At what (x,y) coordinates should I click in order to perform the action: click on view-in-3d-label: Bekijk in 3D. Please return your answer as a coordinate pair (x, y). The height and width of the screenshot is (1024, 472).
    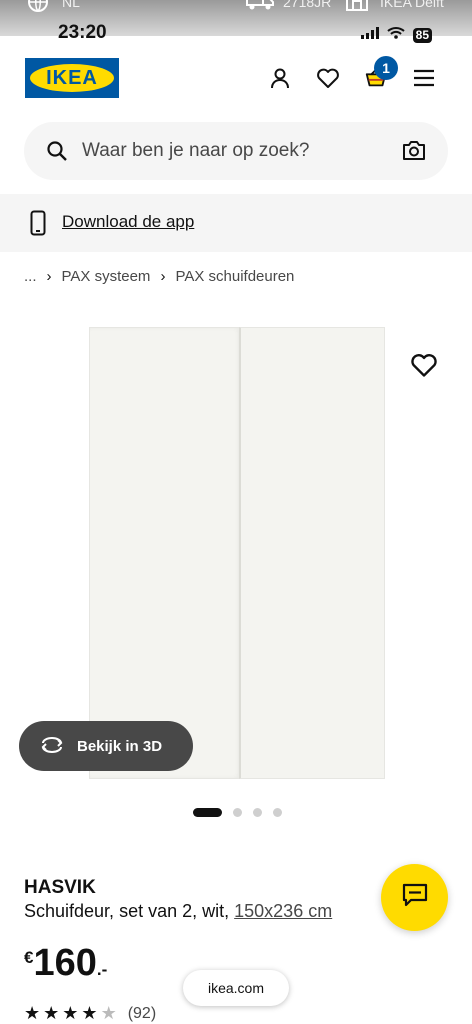
    Looking at the image, I should click on (120, 746).